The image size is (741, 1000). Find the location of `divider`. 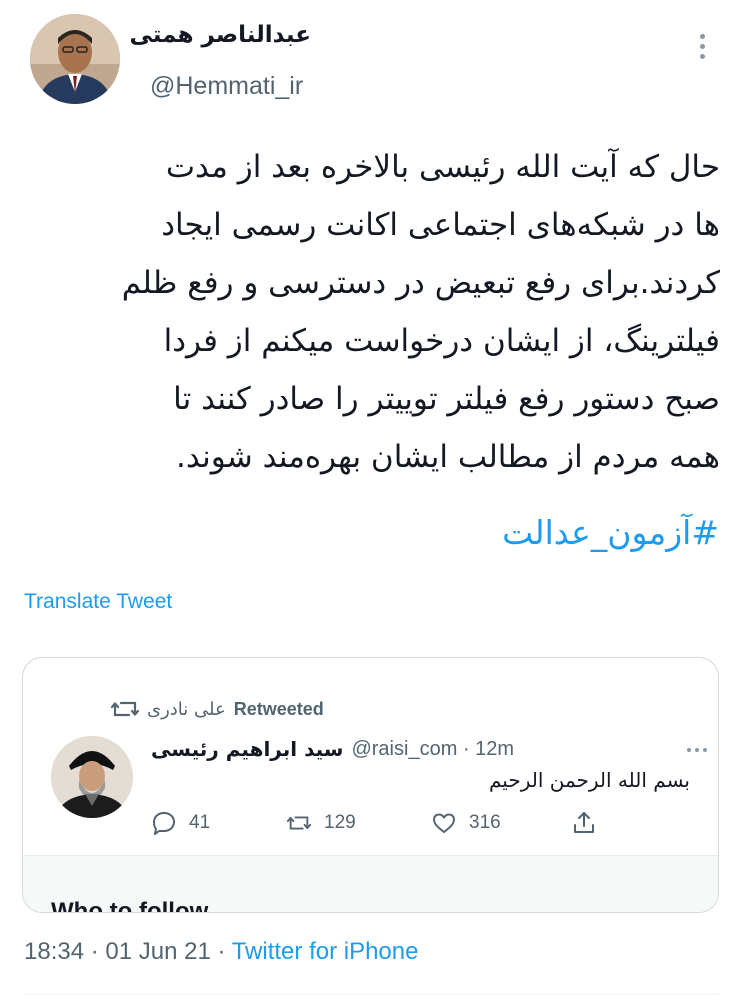

divider is located at coordinates (370, 994).